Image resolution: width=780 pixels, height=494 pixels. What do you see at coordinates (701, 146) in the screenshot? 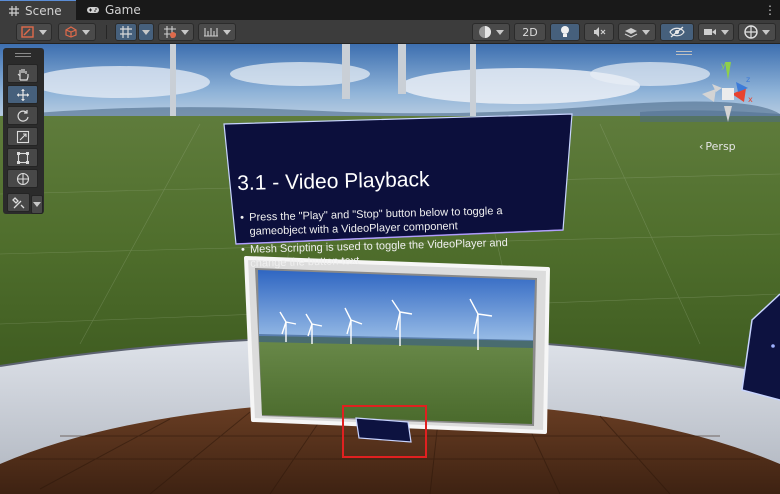
I see `chevron-left-icon: ‹` at bounding box center [701, 146].